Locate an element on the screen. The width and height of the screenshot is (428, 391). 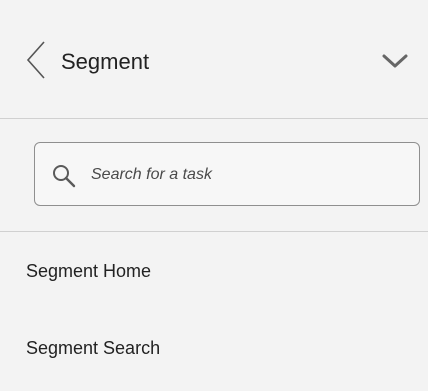
search-divider is located at coordinates (214, 231).